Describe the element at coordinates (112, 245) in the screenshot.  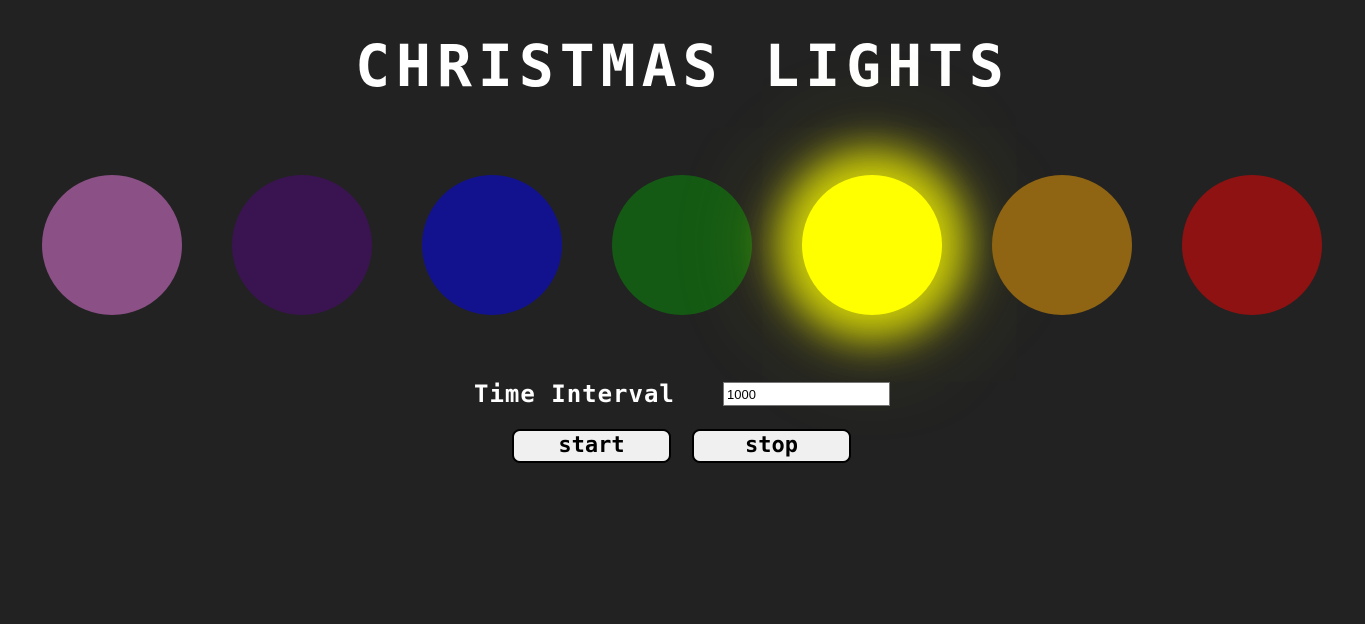
I see `light-purple-pink` at that location.